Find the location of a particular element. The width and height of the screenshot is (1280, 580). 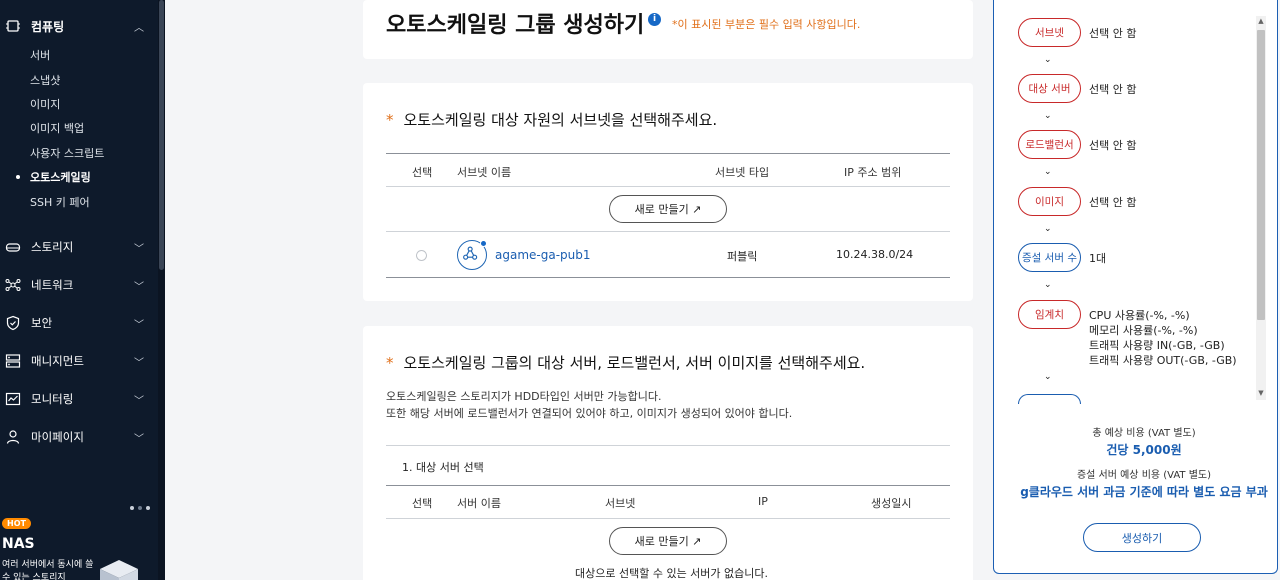

sidebar-subitem-image: 이미지 is located at coordinates (45, 104).